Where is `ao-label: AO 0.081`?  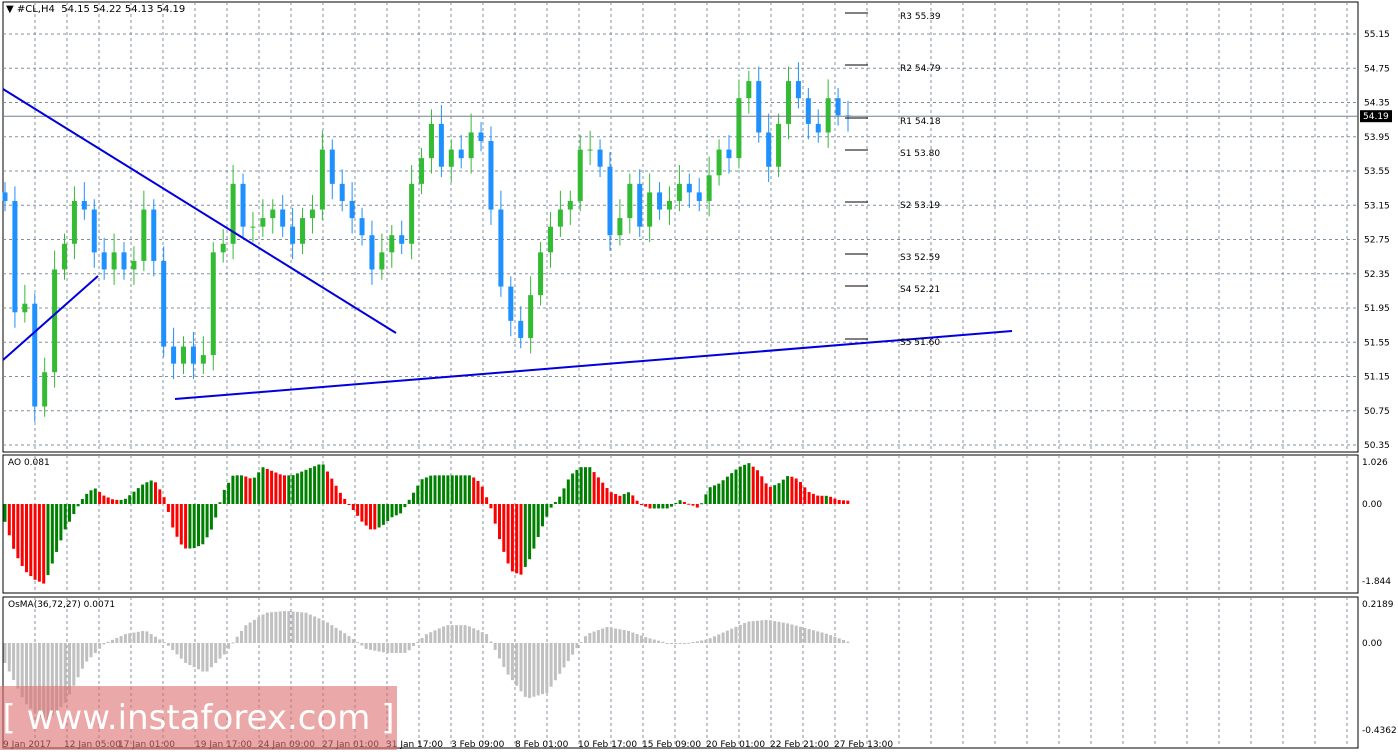 ao-label: AO 0.081 is located at coordinates (29, 463).